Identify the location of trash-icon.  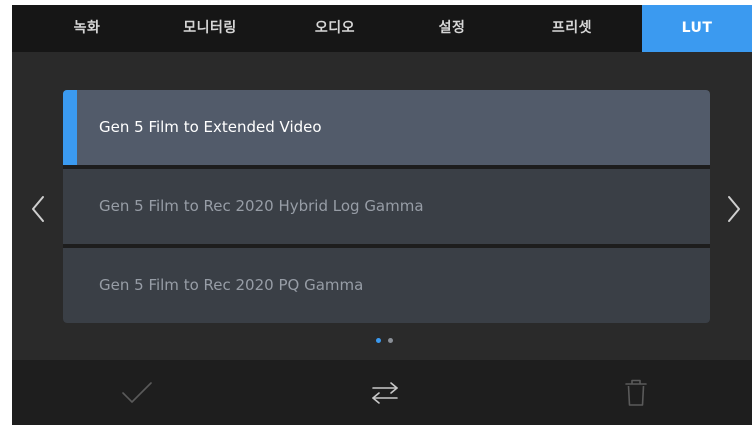
(636, 392).